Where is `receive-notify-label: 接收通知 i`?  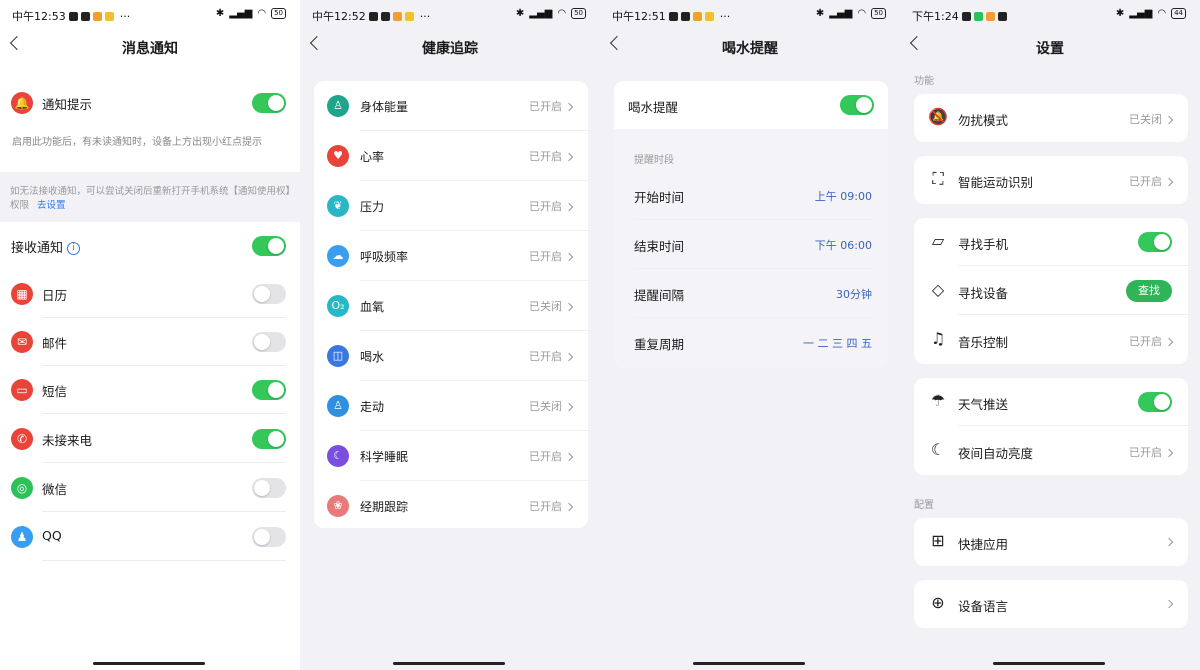 receive-notify-label: 接收通知 i is located at coordinates (46, 246).